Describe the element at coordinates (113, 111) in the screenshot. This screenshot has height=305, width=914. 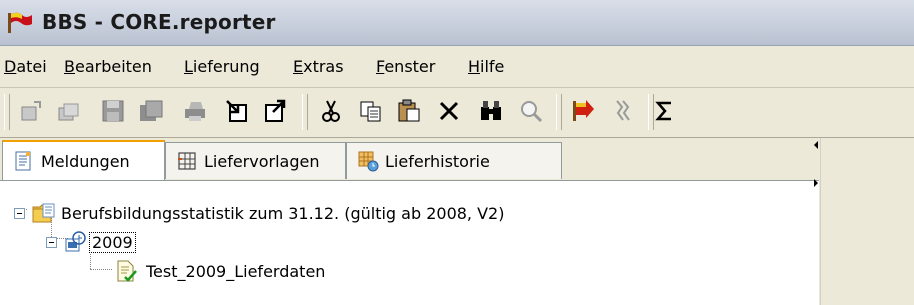
I see `save-icon` at that location.